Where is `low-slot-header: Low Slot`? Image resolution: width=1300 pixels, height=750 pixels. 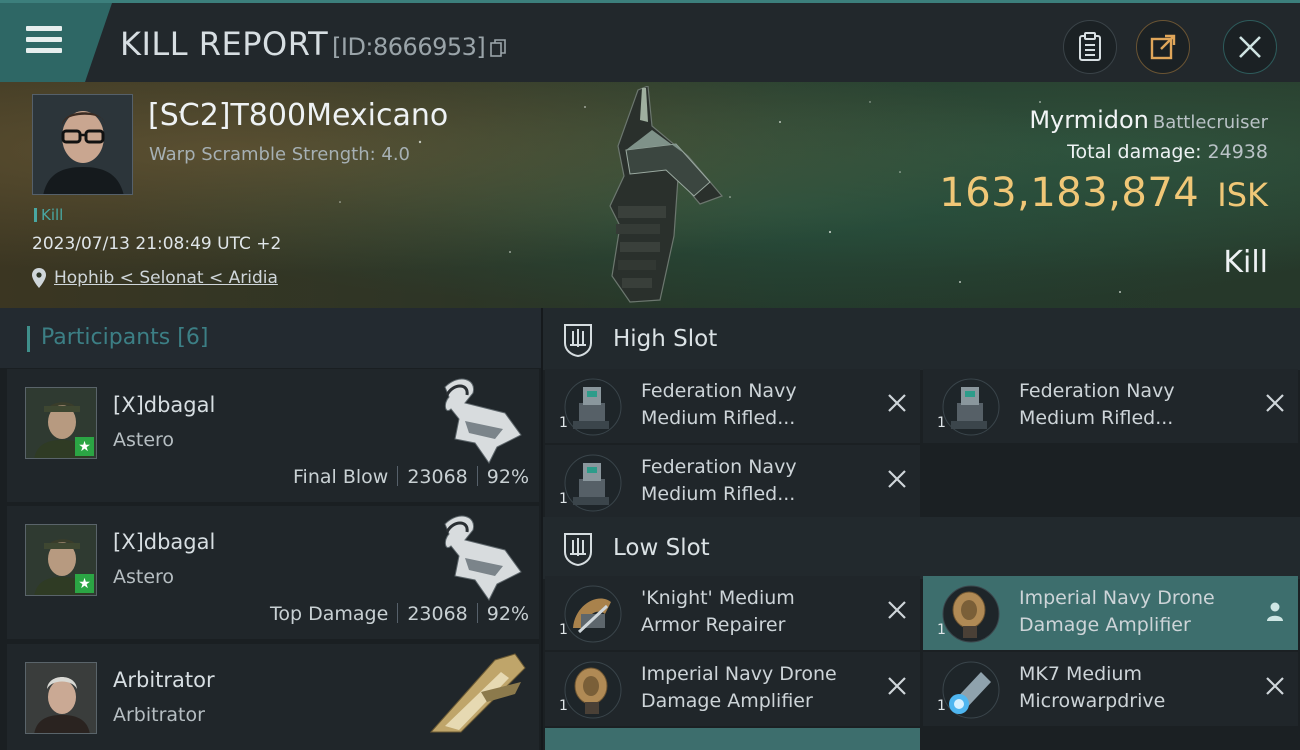 low-slot-header: Low Slot is located at coordinates (921, 548).